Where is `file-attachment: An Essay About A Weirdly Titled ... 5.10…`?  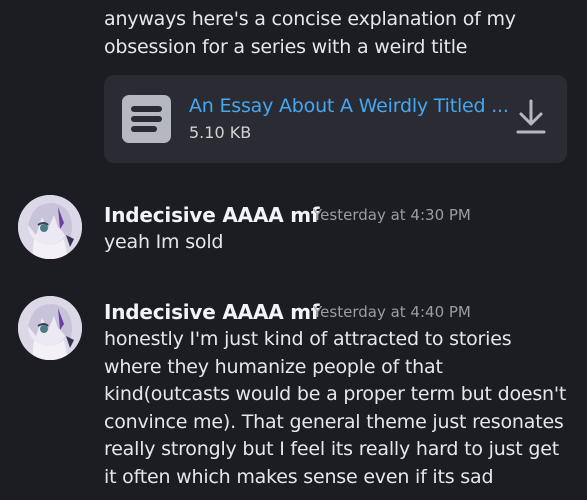
file-attachment: An Essay About A Weirdly Titled ... 5.10… is located at coordinates (335, 119).